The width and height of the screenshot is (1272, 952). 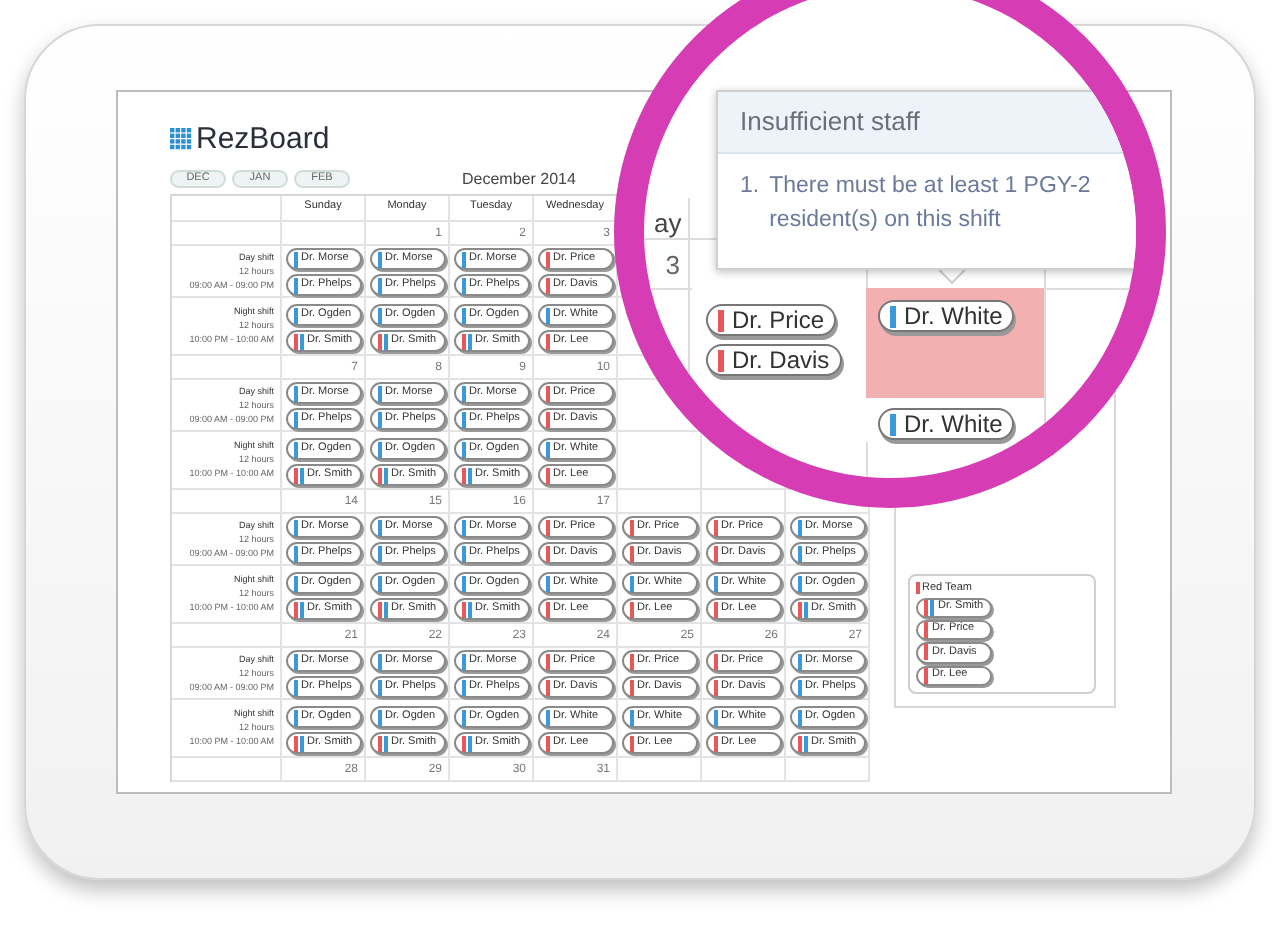 What do you see at coordinates (771, 320) in the screenshot?
I see `doctor-chip: Dr. Price` at bounding box center [771, 320].